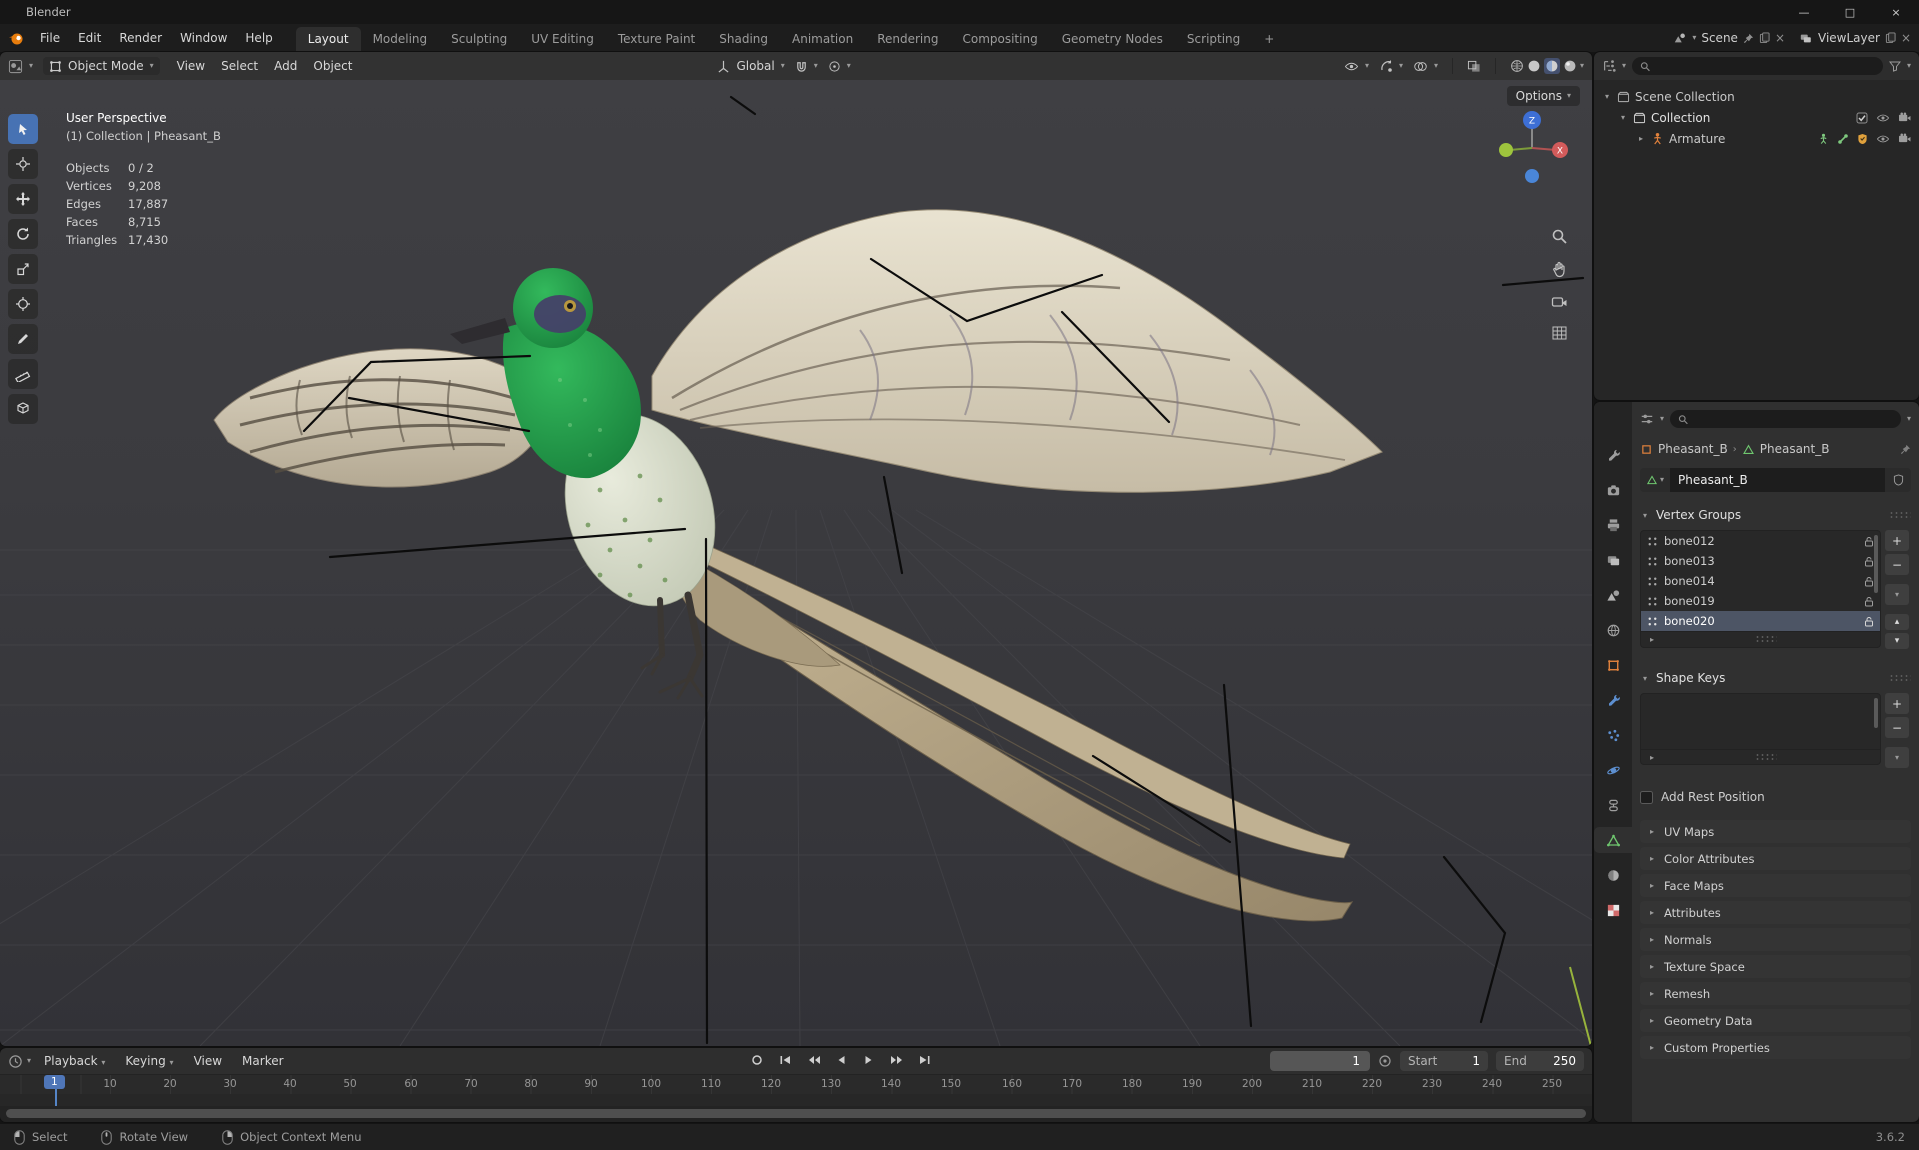 Image resolution: width=1919 pixels, height=1150 pixels. Describe the element at coordinates (101, 66) in the screenshot. I see `mode-dropdown: Object Mode ▾` at that location.